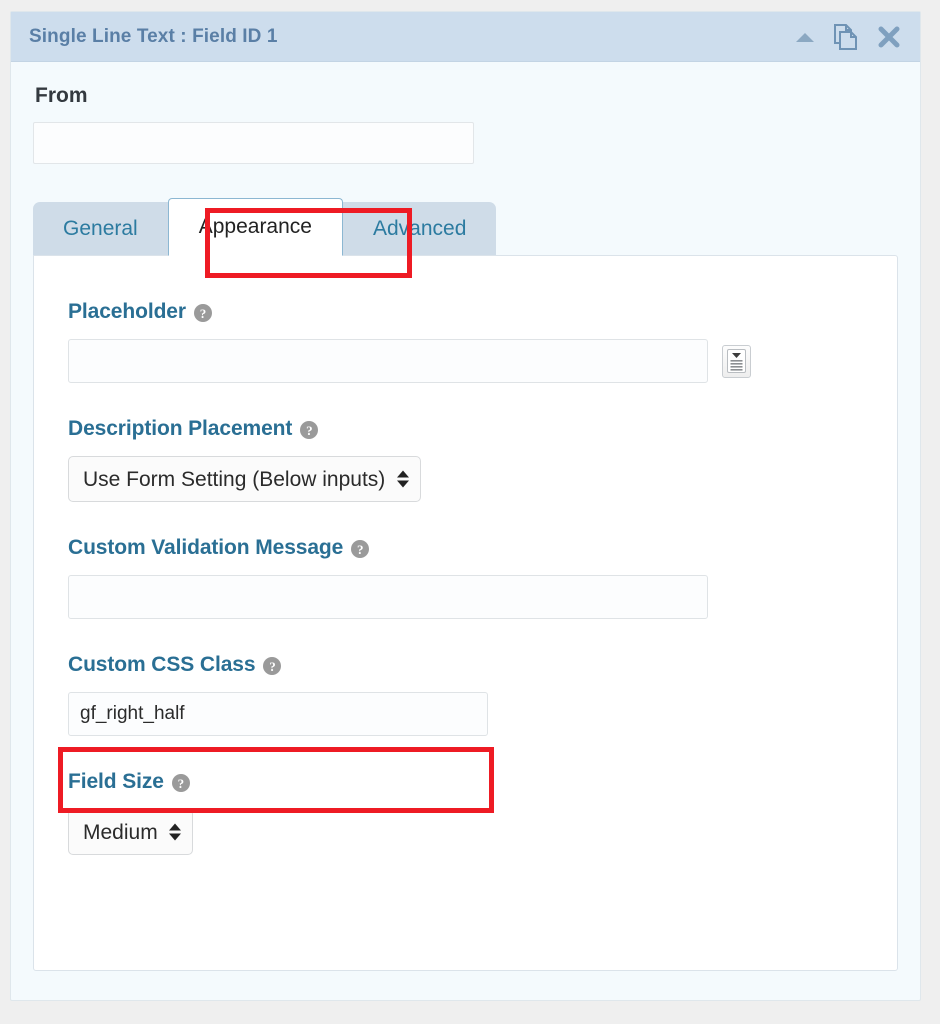 Image resolution: width=940 pixels, height=1024 pixels. What do you see at coordinates (465, 812) in the screenshot?
I see `setting-field-size: Field Size ? Medium` at bounding box center [465, 812].